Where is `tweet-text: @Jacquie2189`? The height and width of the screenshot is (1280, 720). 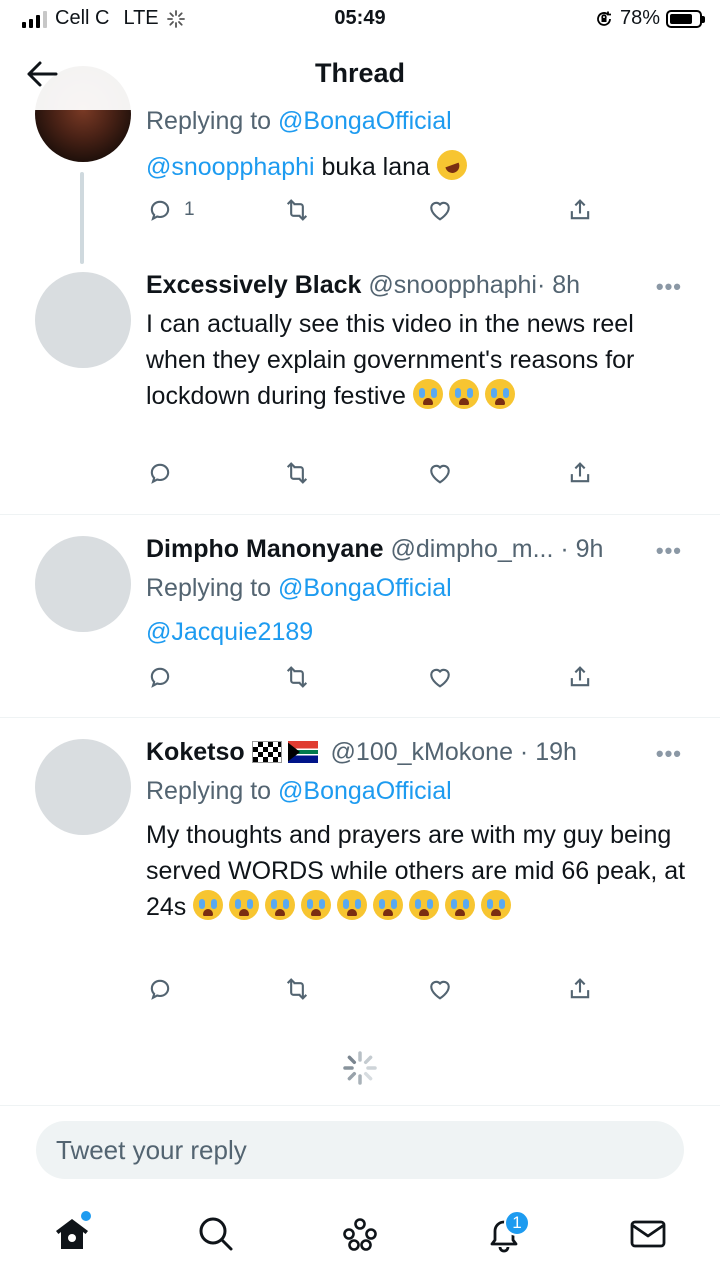 tweet-text: @Jacquie2189 is located at coordinates (416, 632).